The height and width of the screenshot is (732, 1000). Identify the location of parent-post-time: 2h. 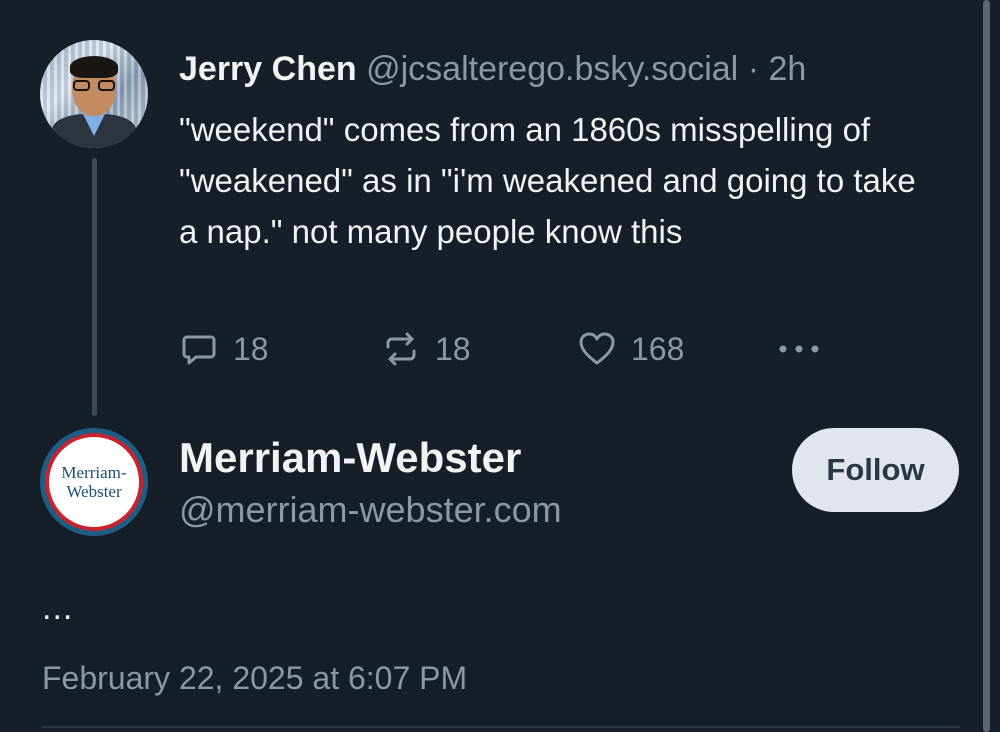
(787, 69).